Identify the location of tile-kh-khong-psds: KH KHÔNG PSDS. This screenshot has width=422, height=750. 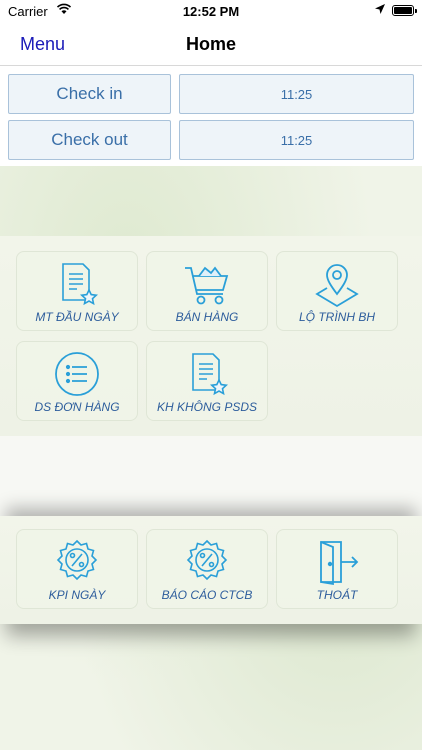
(207, 381).